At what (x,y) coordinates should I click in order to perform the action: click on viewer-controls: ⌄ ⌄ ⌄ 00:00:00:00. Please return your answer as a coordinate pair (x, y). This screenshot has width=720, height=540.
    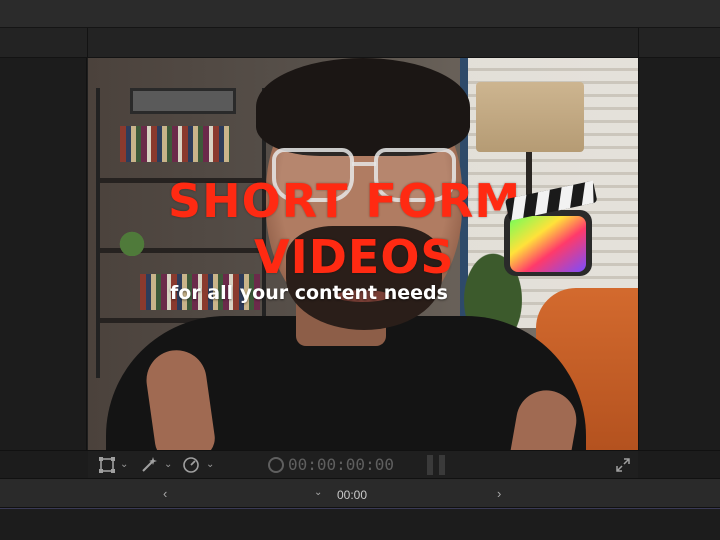
    Looking at the image, I should click on (363, 464).